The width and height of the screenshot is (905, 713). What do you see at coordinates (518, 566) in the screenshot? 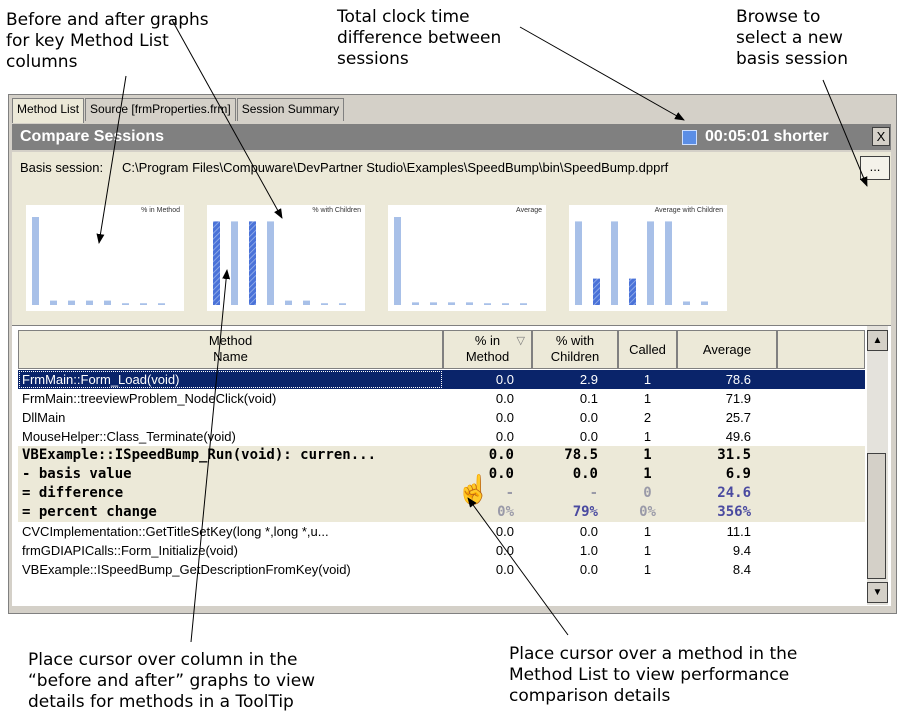
I see `arrow-cursor-method` at bounding box center [518, 566].